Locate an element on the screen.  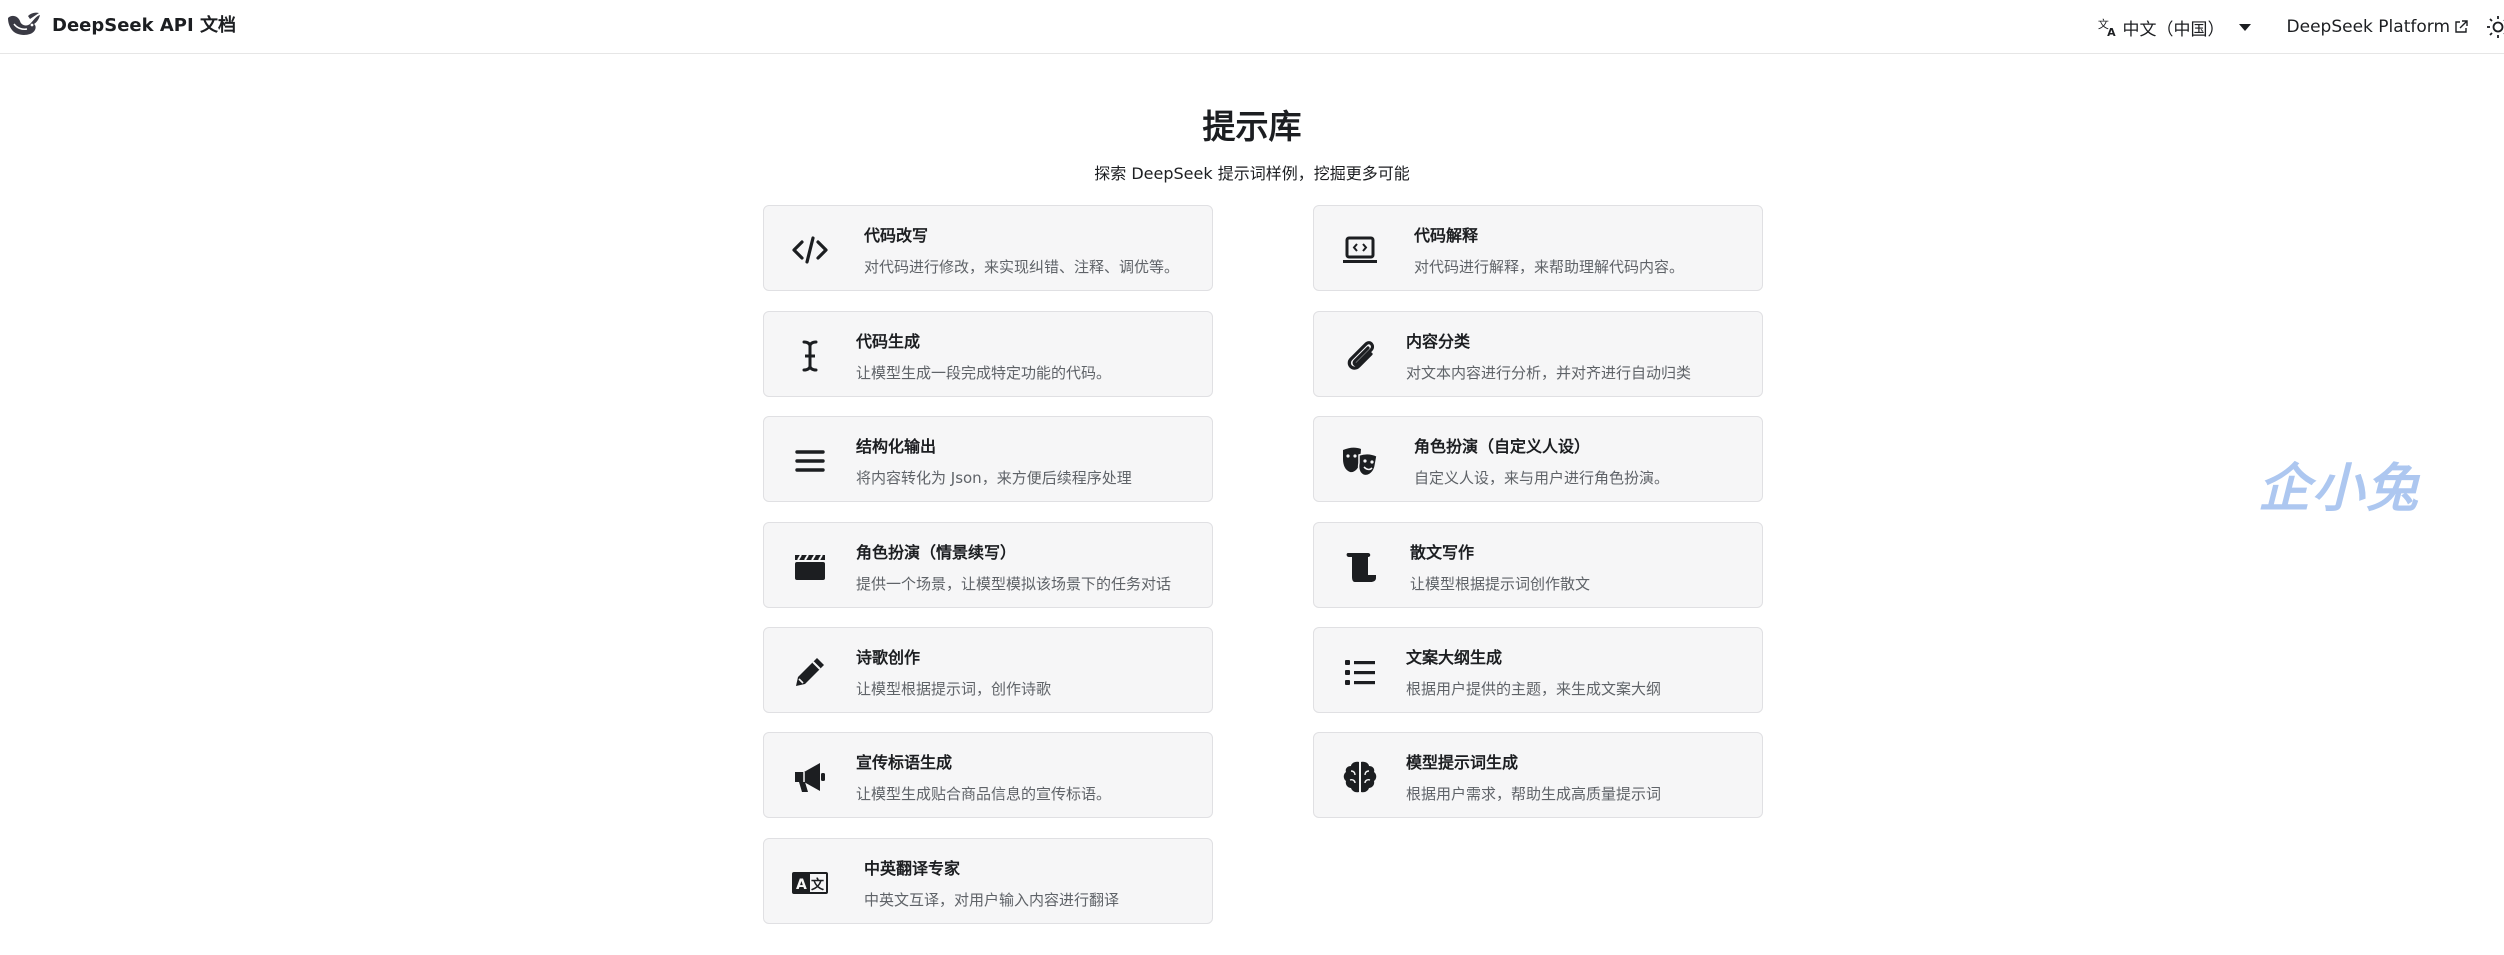
svg-text: 文 is located at coordinates (818, 885).